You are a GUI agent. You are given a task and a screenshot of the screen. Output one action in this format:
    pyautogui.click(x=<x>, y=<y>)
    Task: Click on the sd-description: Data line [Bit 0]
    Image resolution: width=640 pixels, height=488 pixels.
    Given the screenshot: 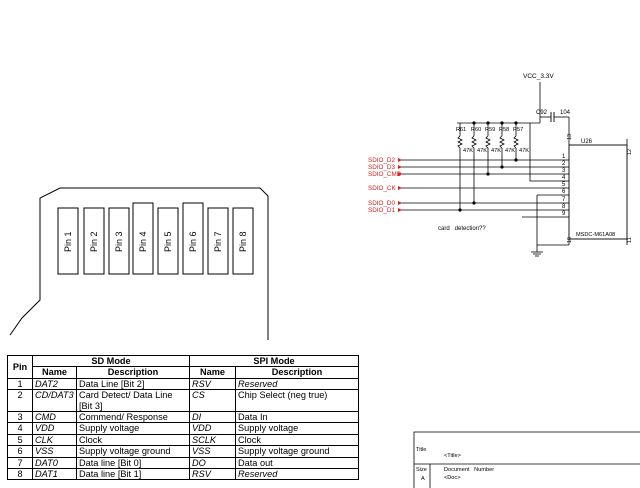 What is the action you would take?
    pyautogui.click(x=133, y=463)
    